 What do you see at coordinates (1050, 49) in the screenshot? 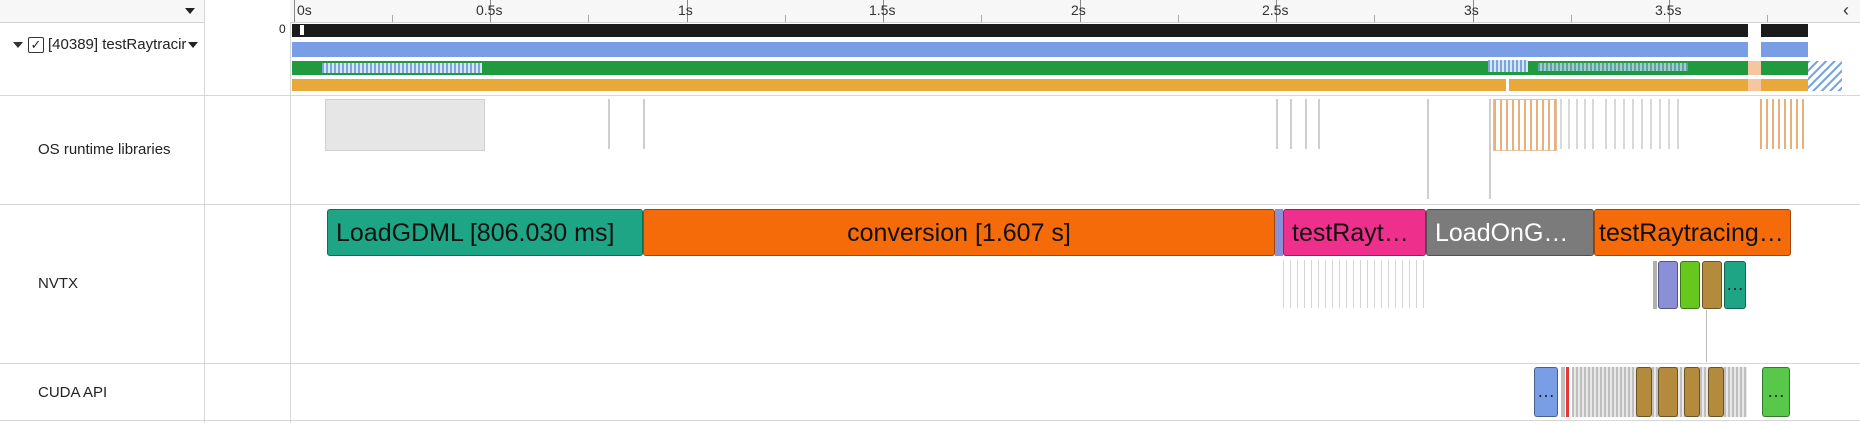
I see `blue-track` at bounding box center [1050, 49].